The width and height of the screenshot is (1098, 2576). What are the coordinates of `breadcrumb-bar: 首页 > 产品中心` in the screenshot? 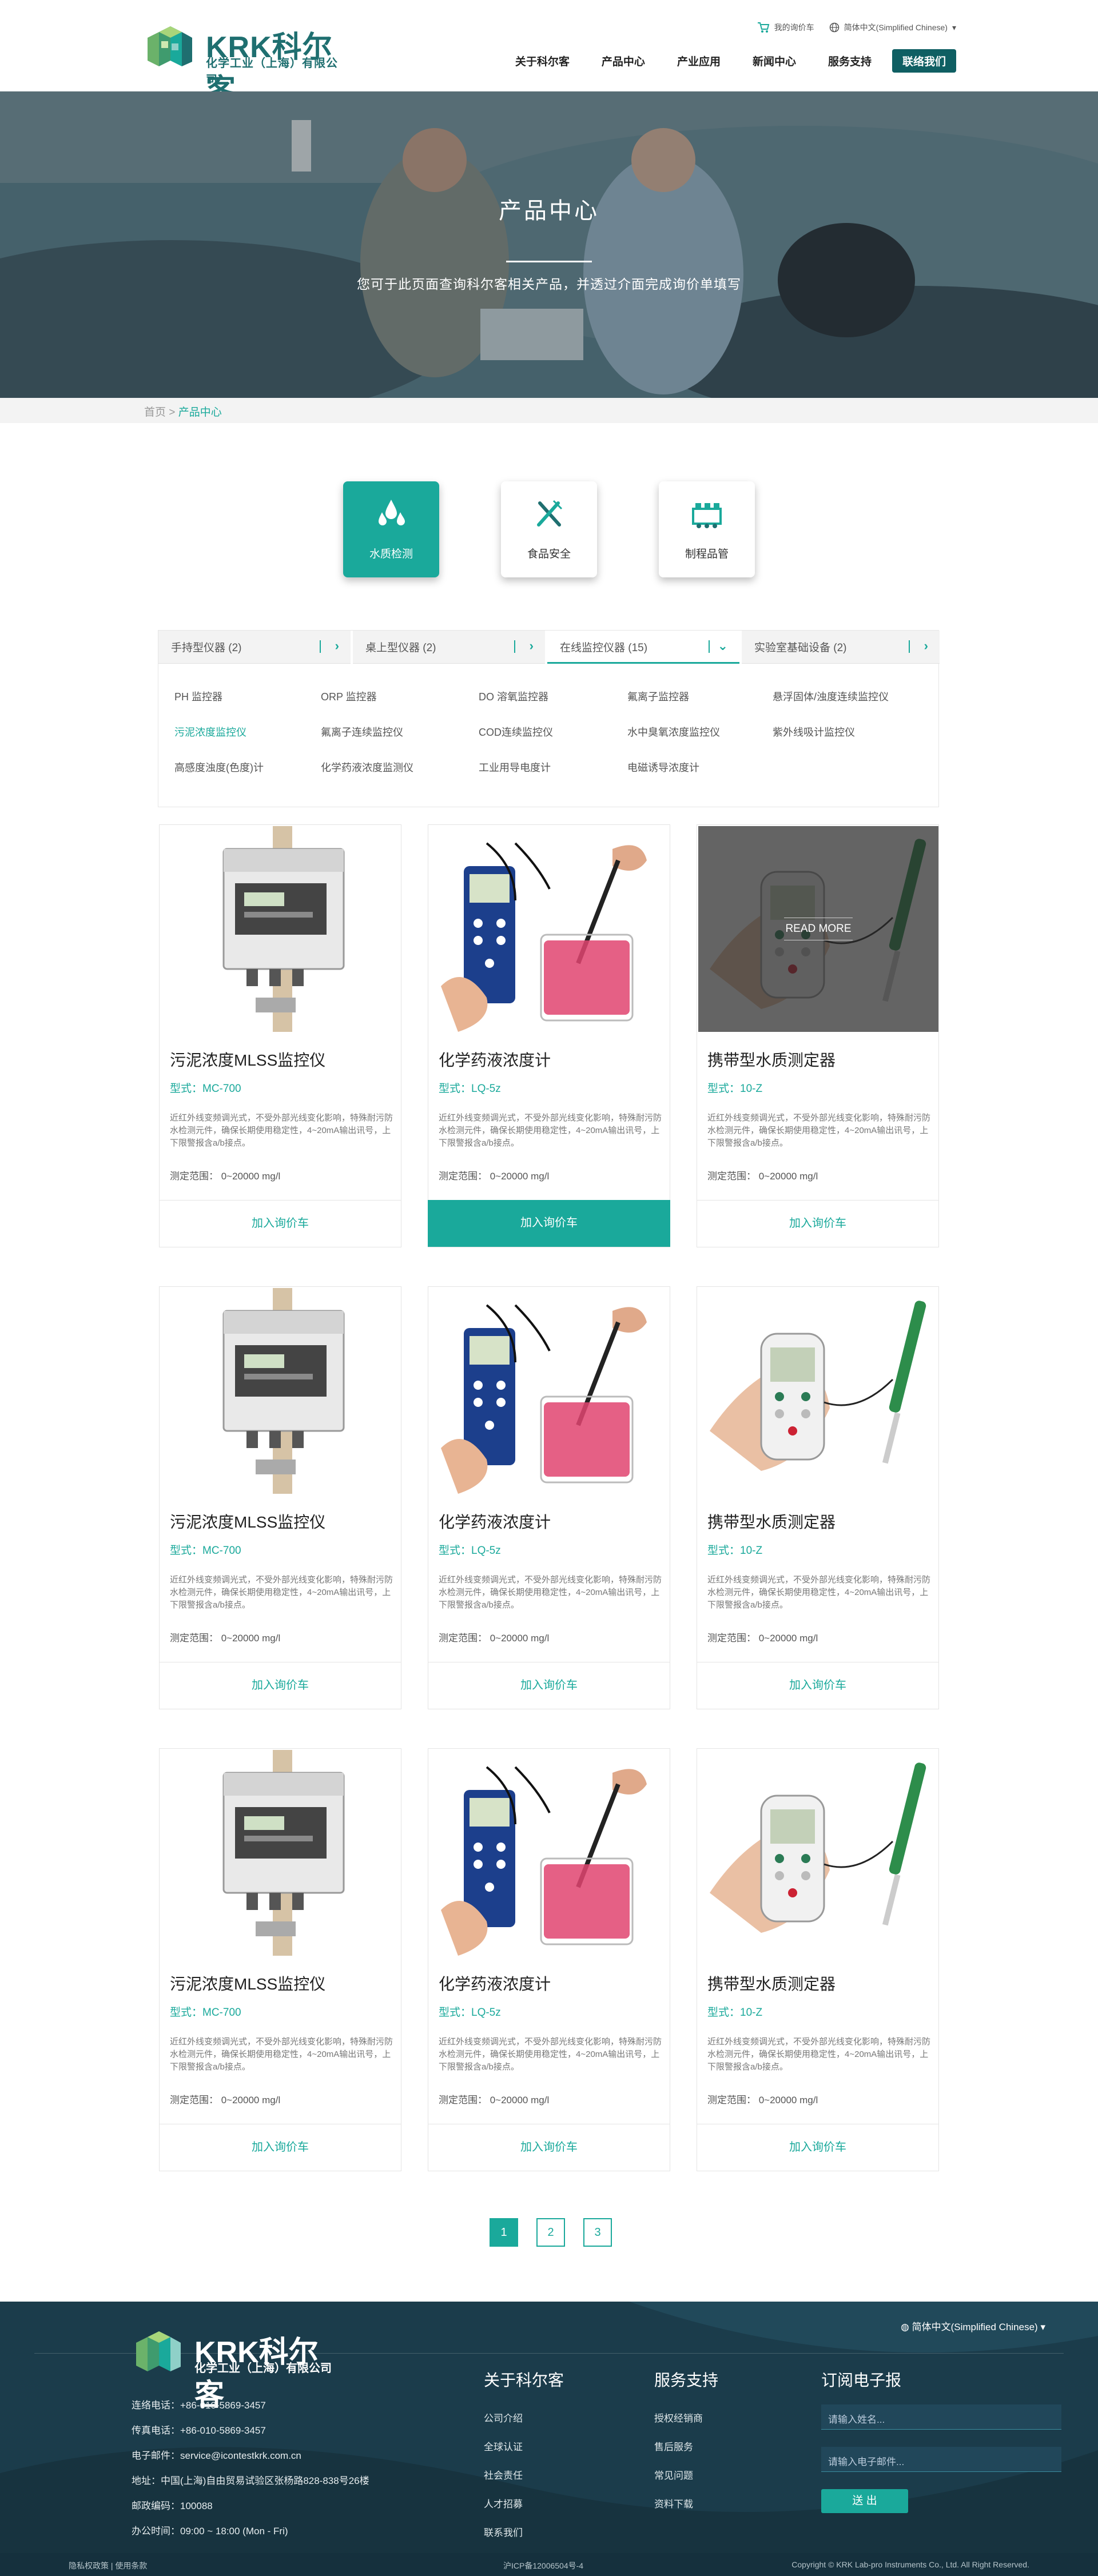 It's located at (549, 411).